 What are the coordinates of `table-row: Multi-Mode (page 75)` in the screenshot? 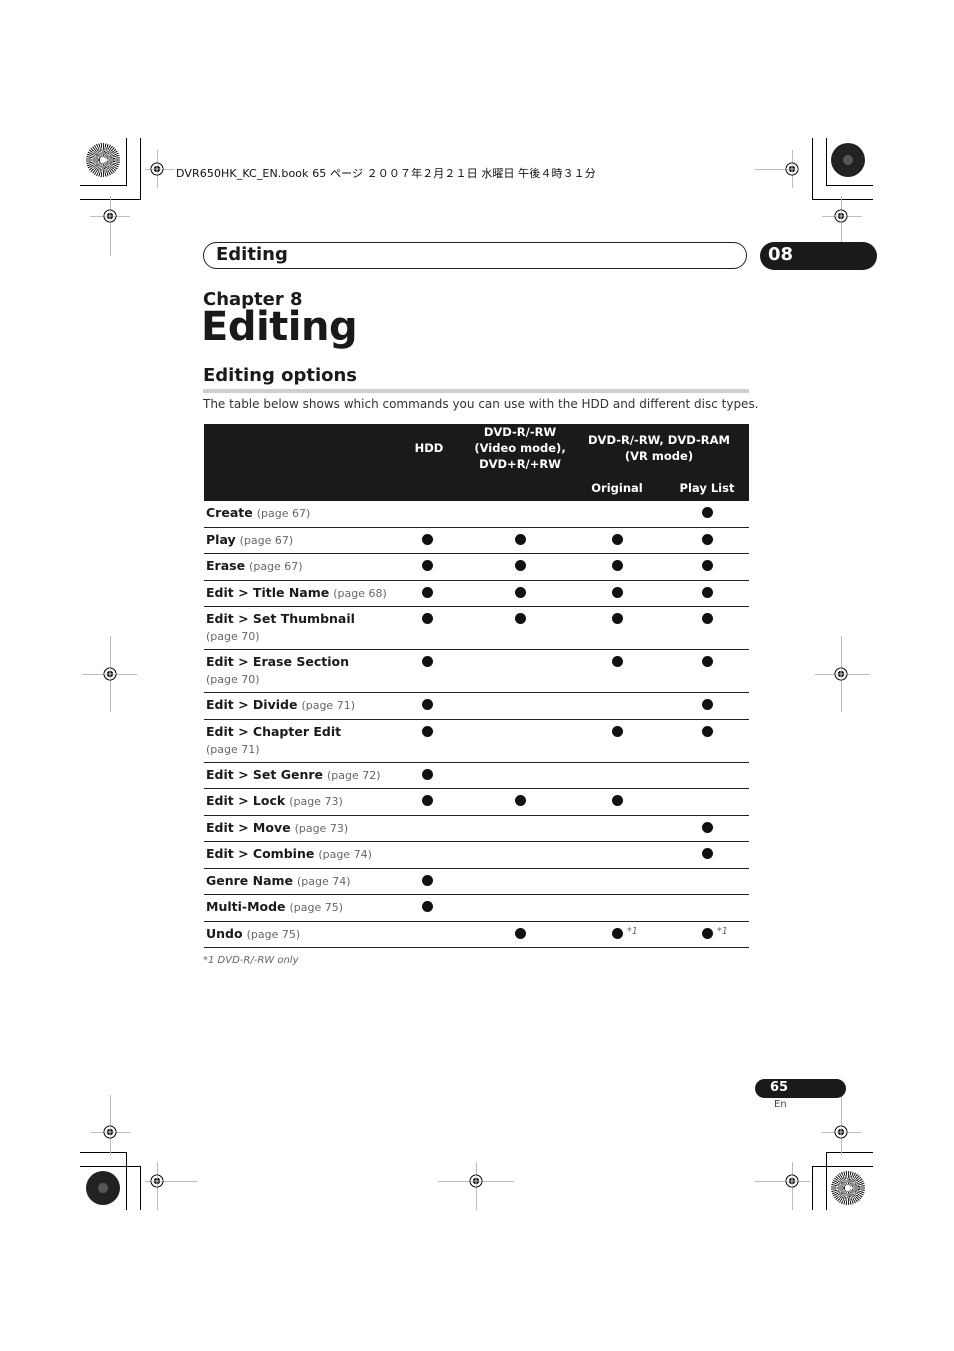 It's located at (476, 908).